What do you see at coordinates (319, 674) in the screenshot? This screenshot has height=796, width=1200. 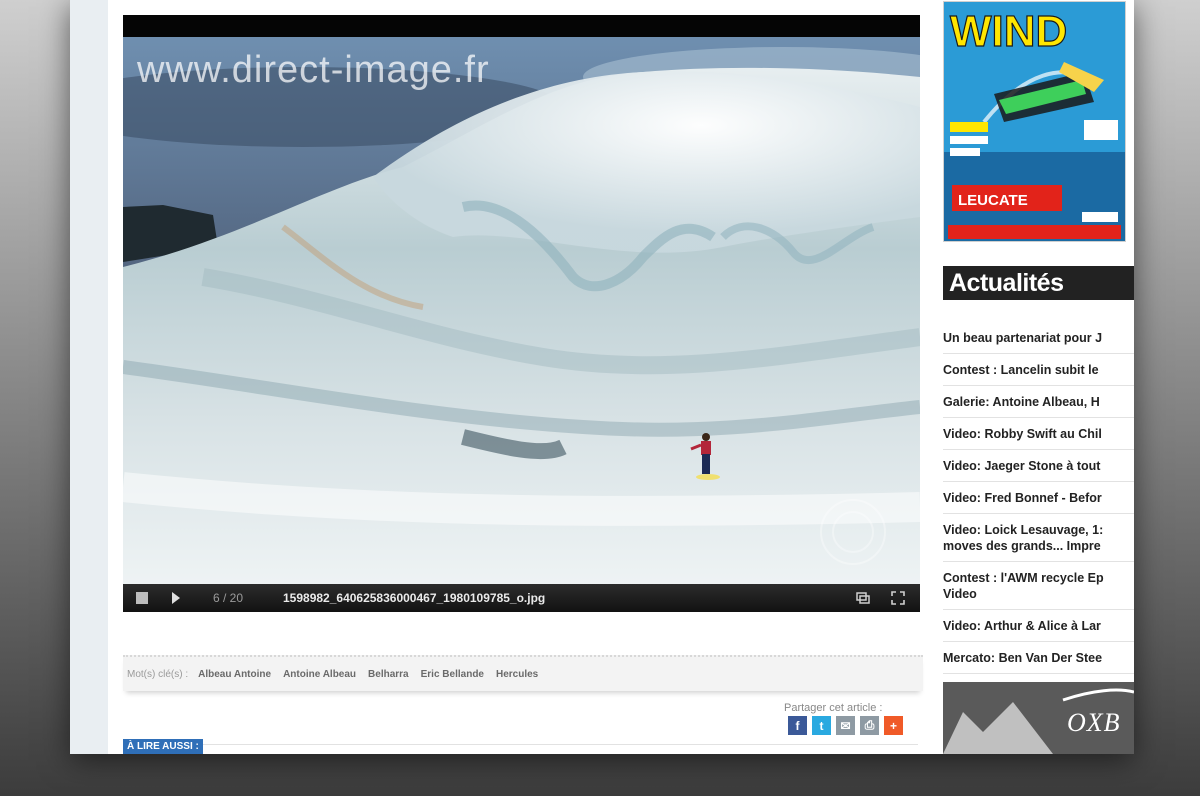 I see `keyword-link: Antoine Albeau` at bounding box center [319, 674].